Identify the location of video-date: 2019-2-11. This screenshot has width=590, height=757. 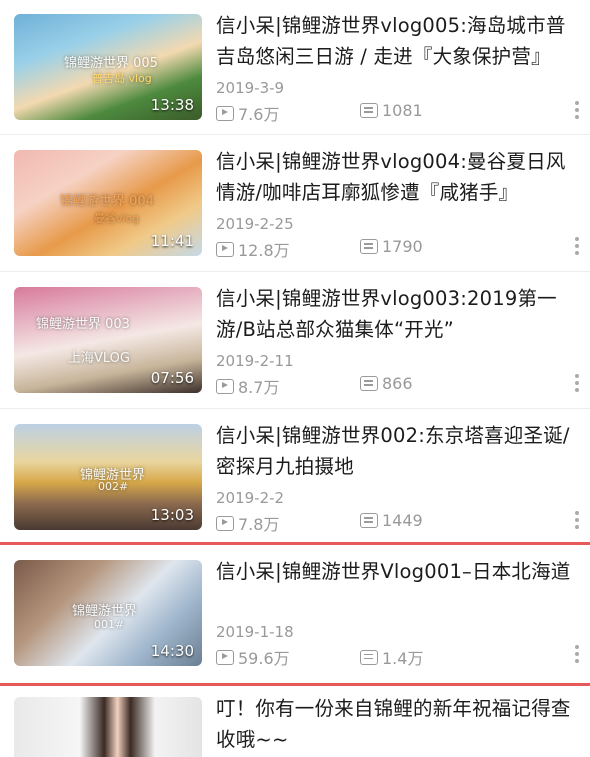
(255, 361).